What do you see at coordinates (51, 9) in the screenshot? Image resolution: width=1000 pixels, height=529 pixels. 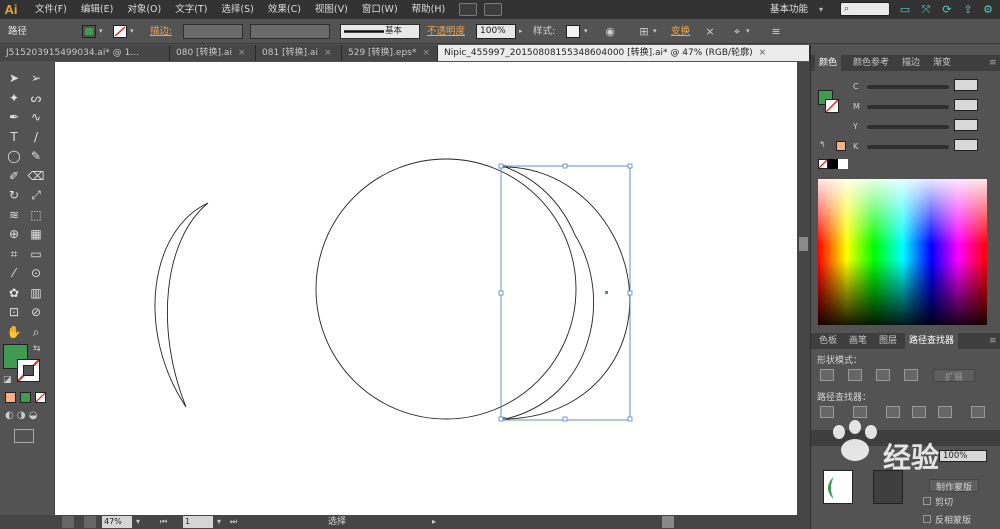 I see `menu-file: 文件(F)` at bounding box center [51, 9].